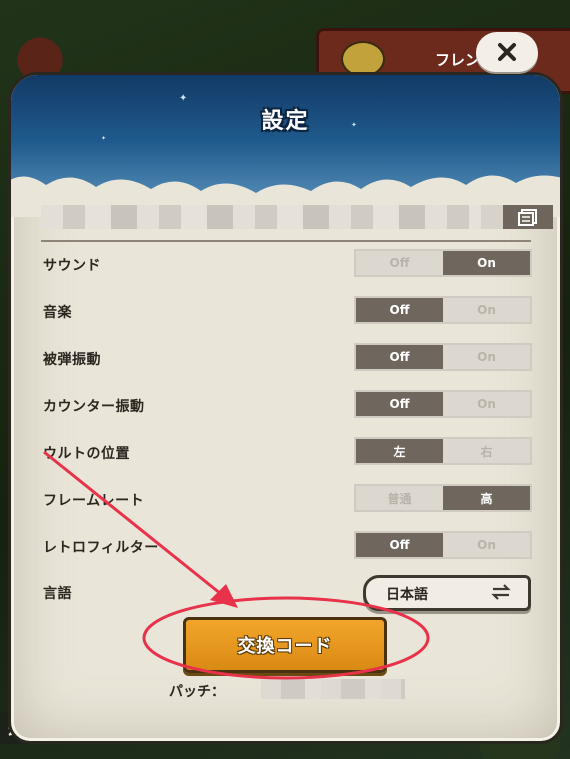 Image resolution: width=570 pixels, height=759 pixels. I want to click on setting-label: ウルトの位置, so click(86, 454).